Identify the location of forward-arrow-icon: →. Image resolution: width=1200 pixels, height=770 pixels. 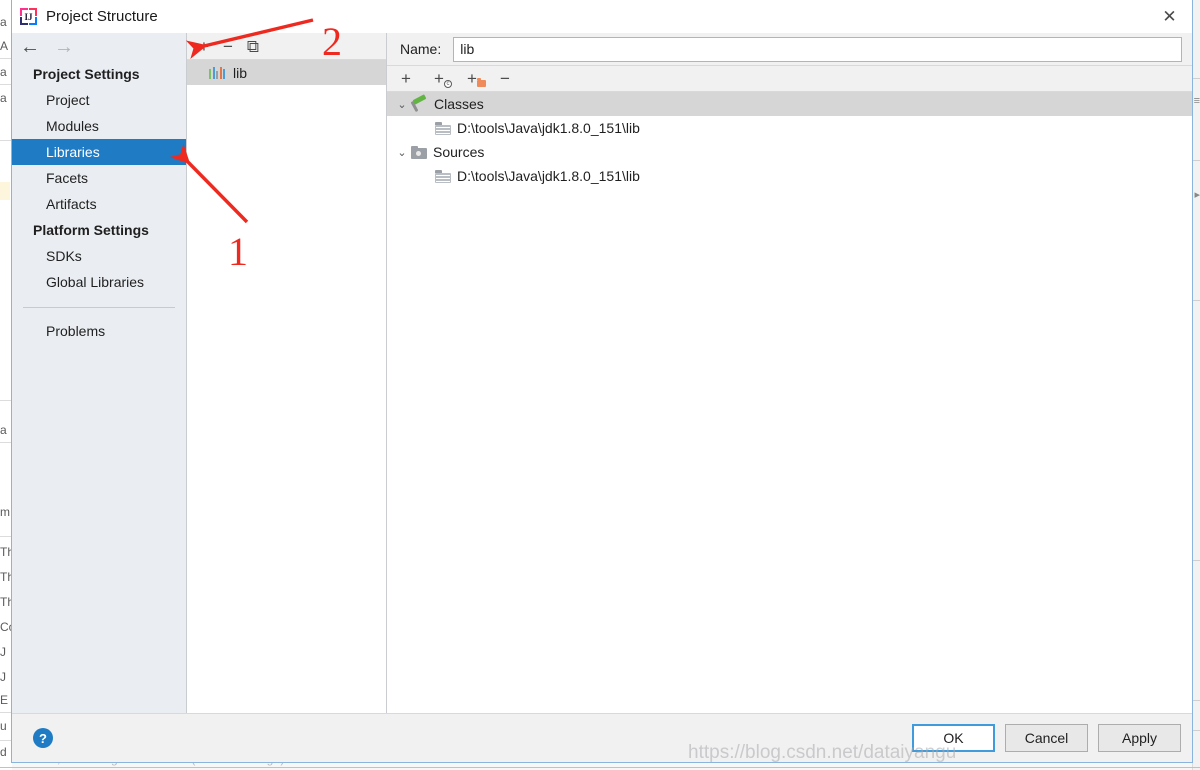
(64, 47).